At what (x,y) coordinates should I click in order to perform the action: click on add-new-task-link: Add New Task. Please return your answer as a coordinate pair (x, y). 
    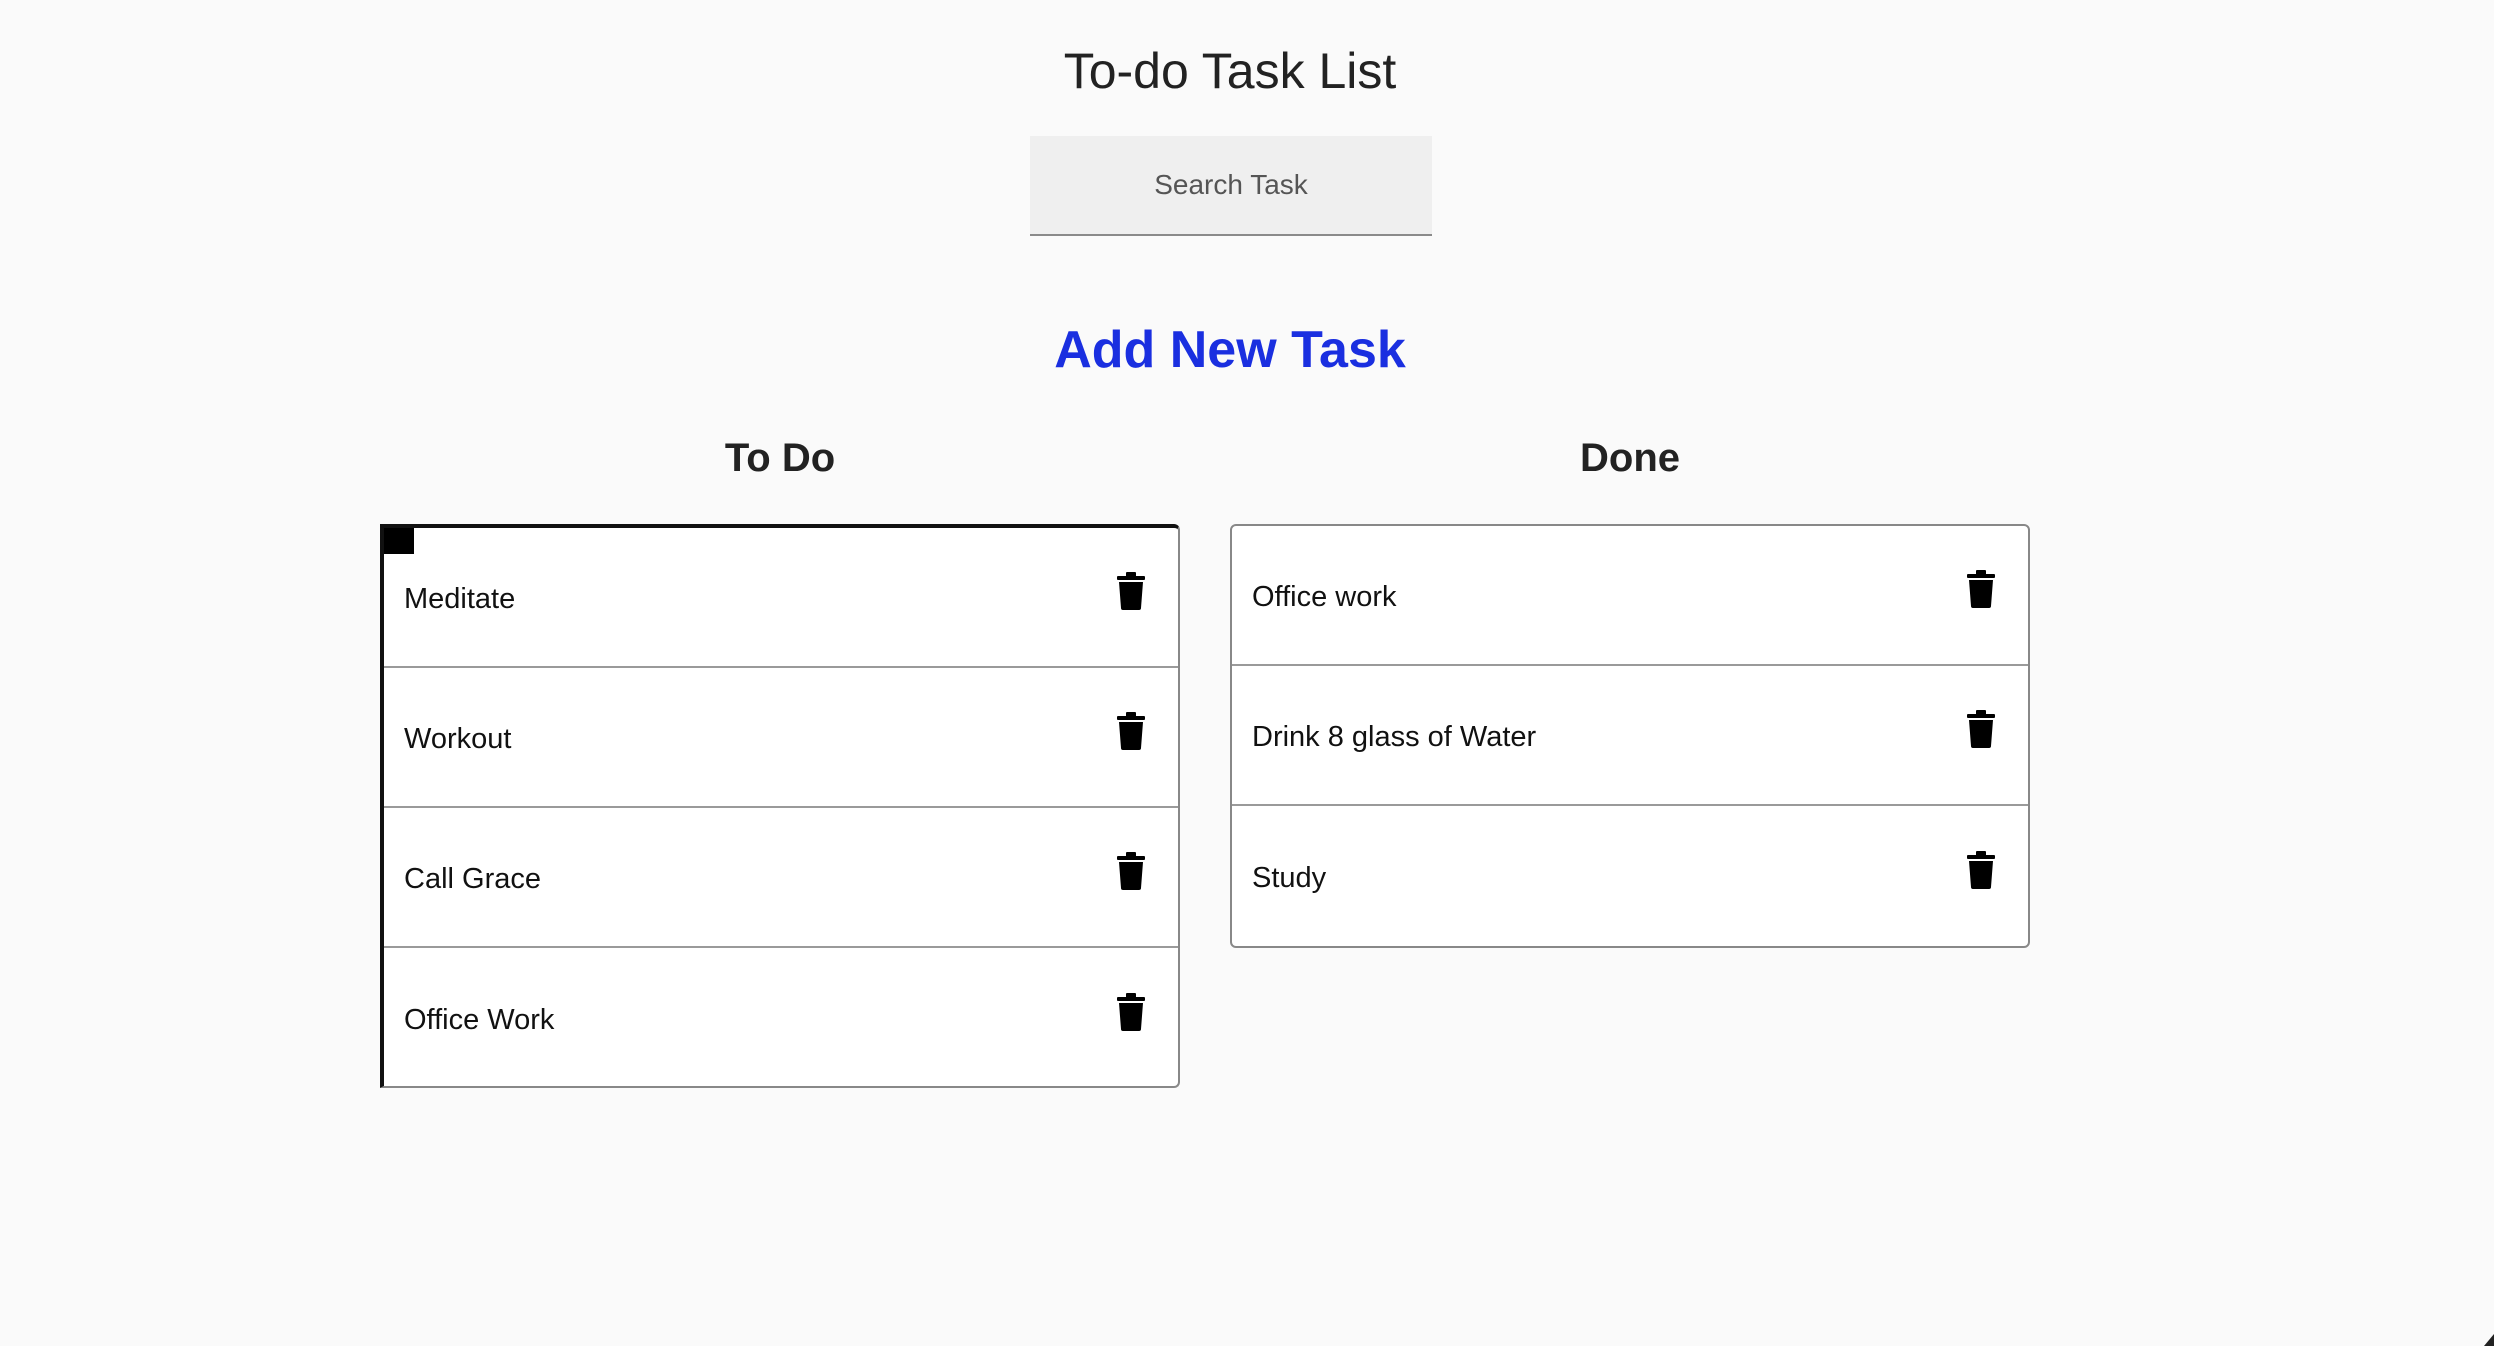
    Looking at the image, I should click on (1230, 350).